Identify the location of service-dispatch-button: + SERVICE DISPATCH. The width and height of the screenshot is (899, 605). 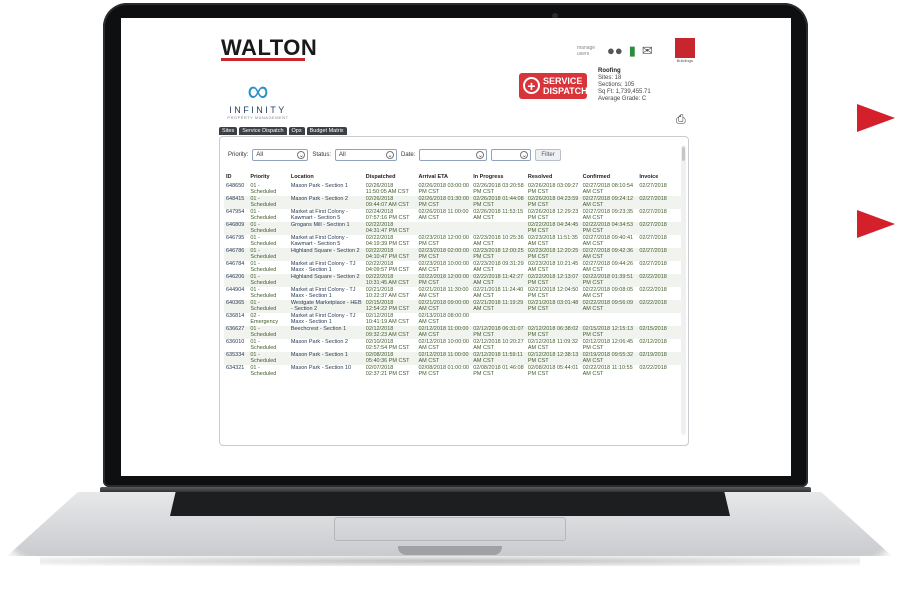
(553, 86).